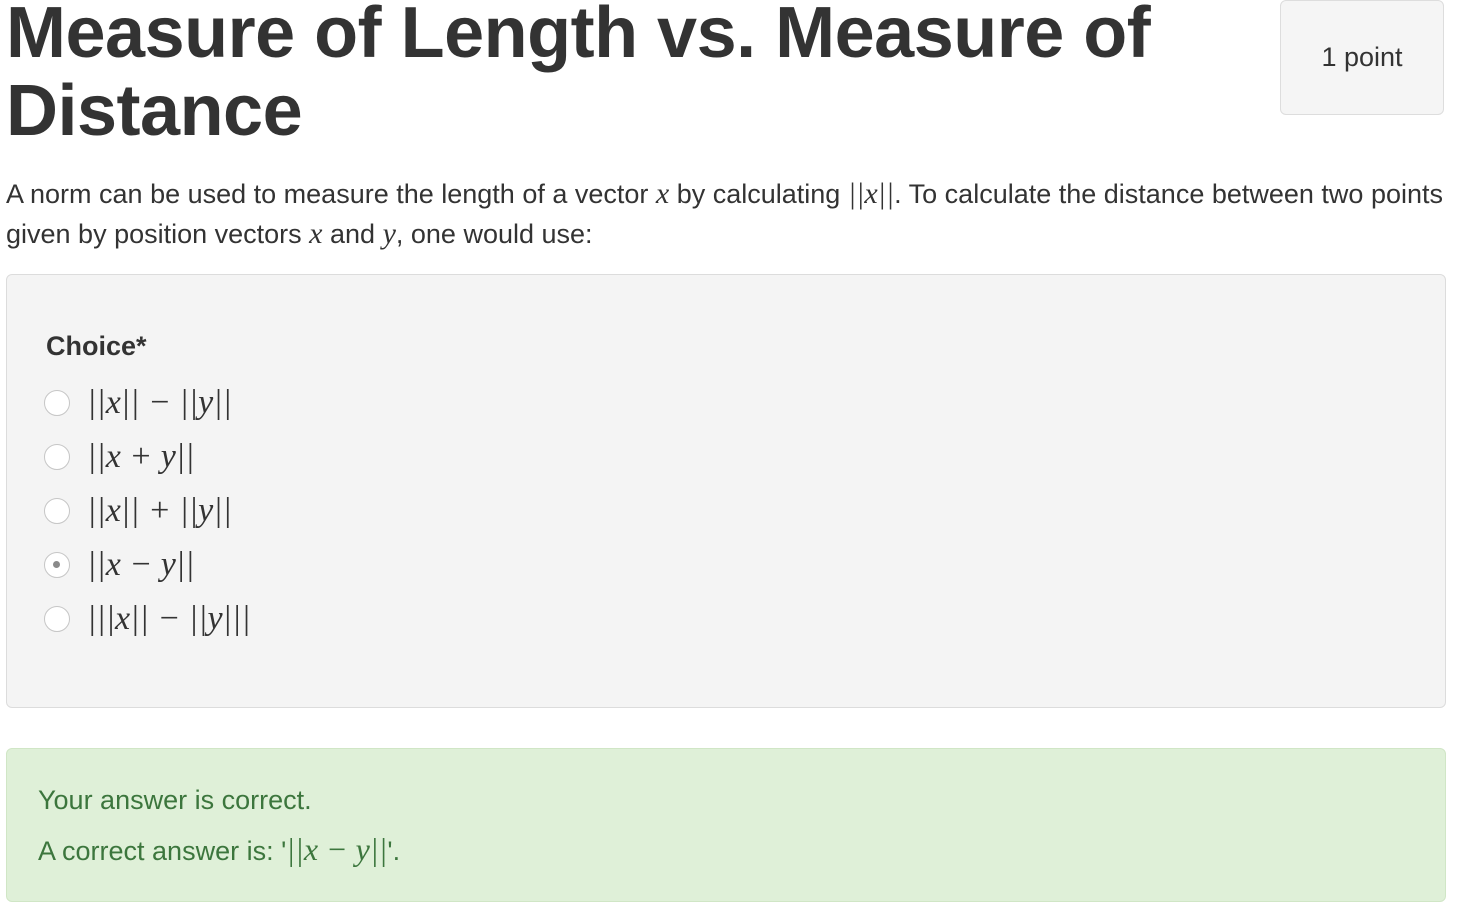 The height and width of the screenshot is (924, 1460). Describe the element at coordinates (96, 346) in the screenshot. I see `choice-label: Choice*` at that location.